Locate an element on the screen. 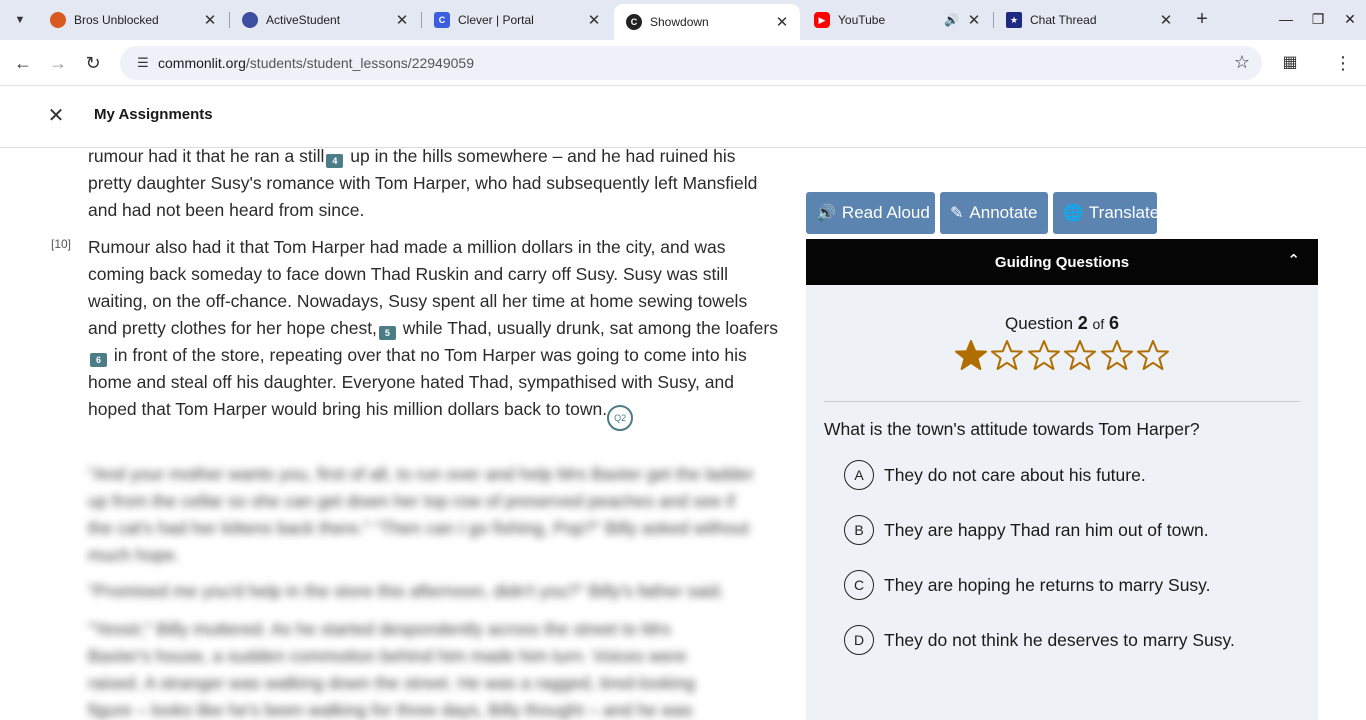 This screenshot has height=720, width=1366. youtube-icon: ▶ is located at coordinates (822, 20).